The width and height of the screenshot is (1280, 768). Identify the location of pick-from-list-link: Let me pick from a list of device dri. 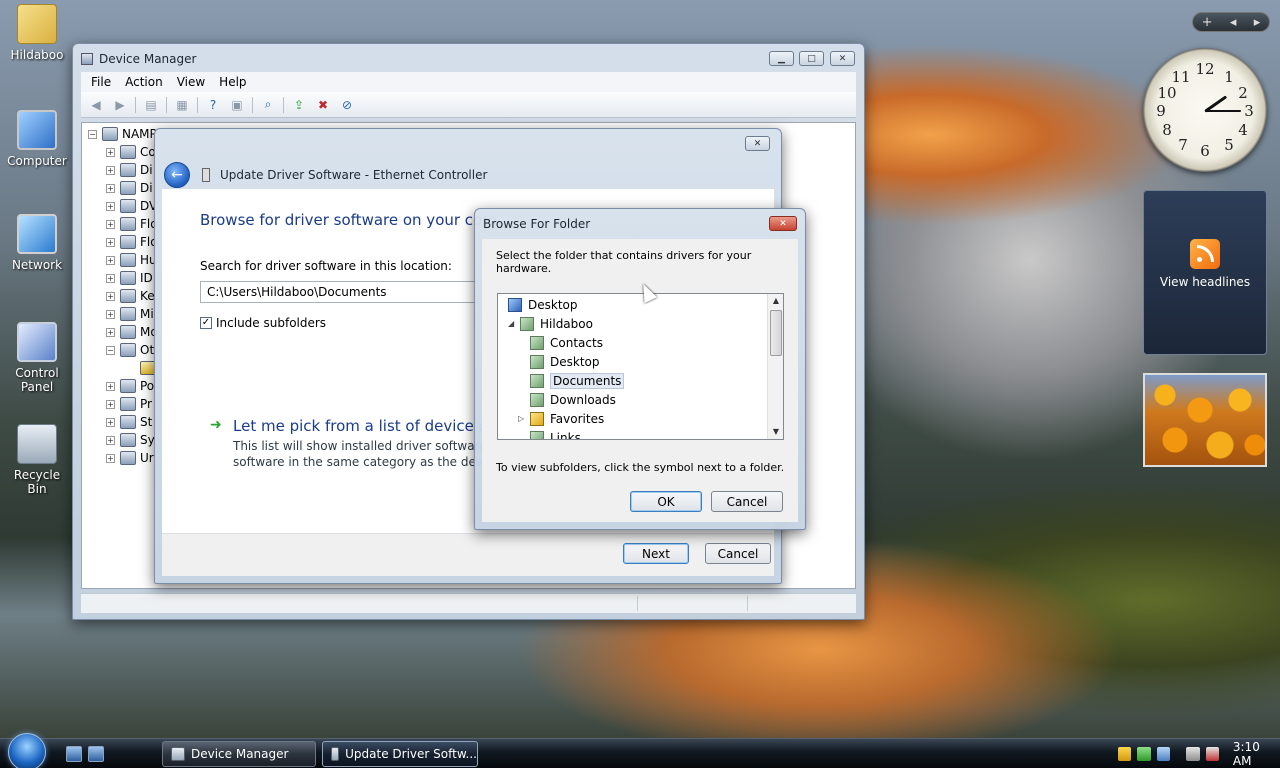
(366, 426).